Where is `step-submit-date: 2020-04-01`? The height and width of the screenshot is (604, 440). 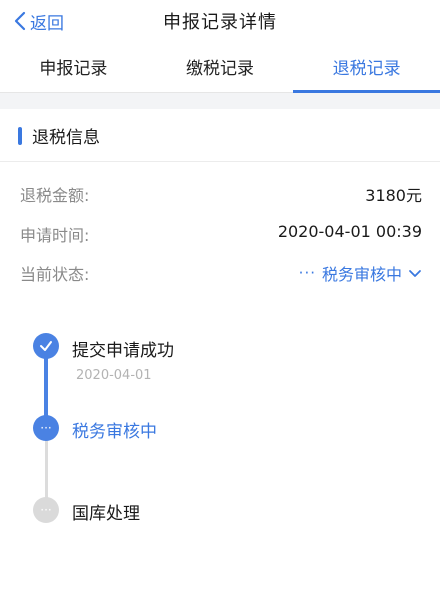 step-submit-date: 2020-04-01 is located at coordinates (114, 375).